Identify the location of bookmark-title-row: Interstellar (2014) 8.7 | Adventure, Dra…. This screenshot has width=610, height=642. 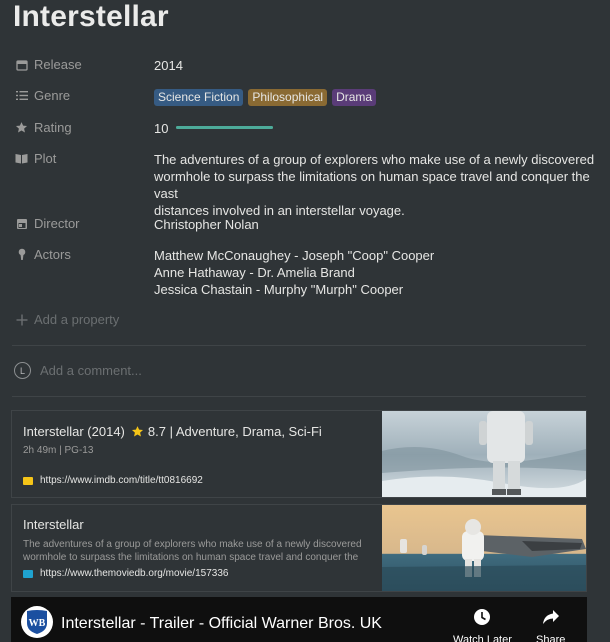
(172, 431).